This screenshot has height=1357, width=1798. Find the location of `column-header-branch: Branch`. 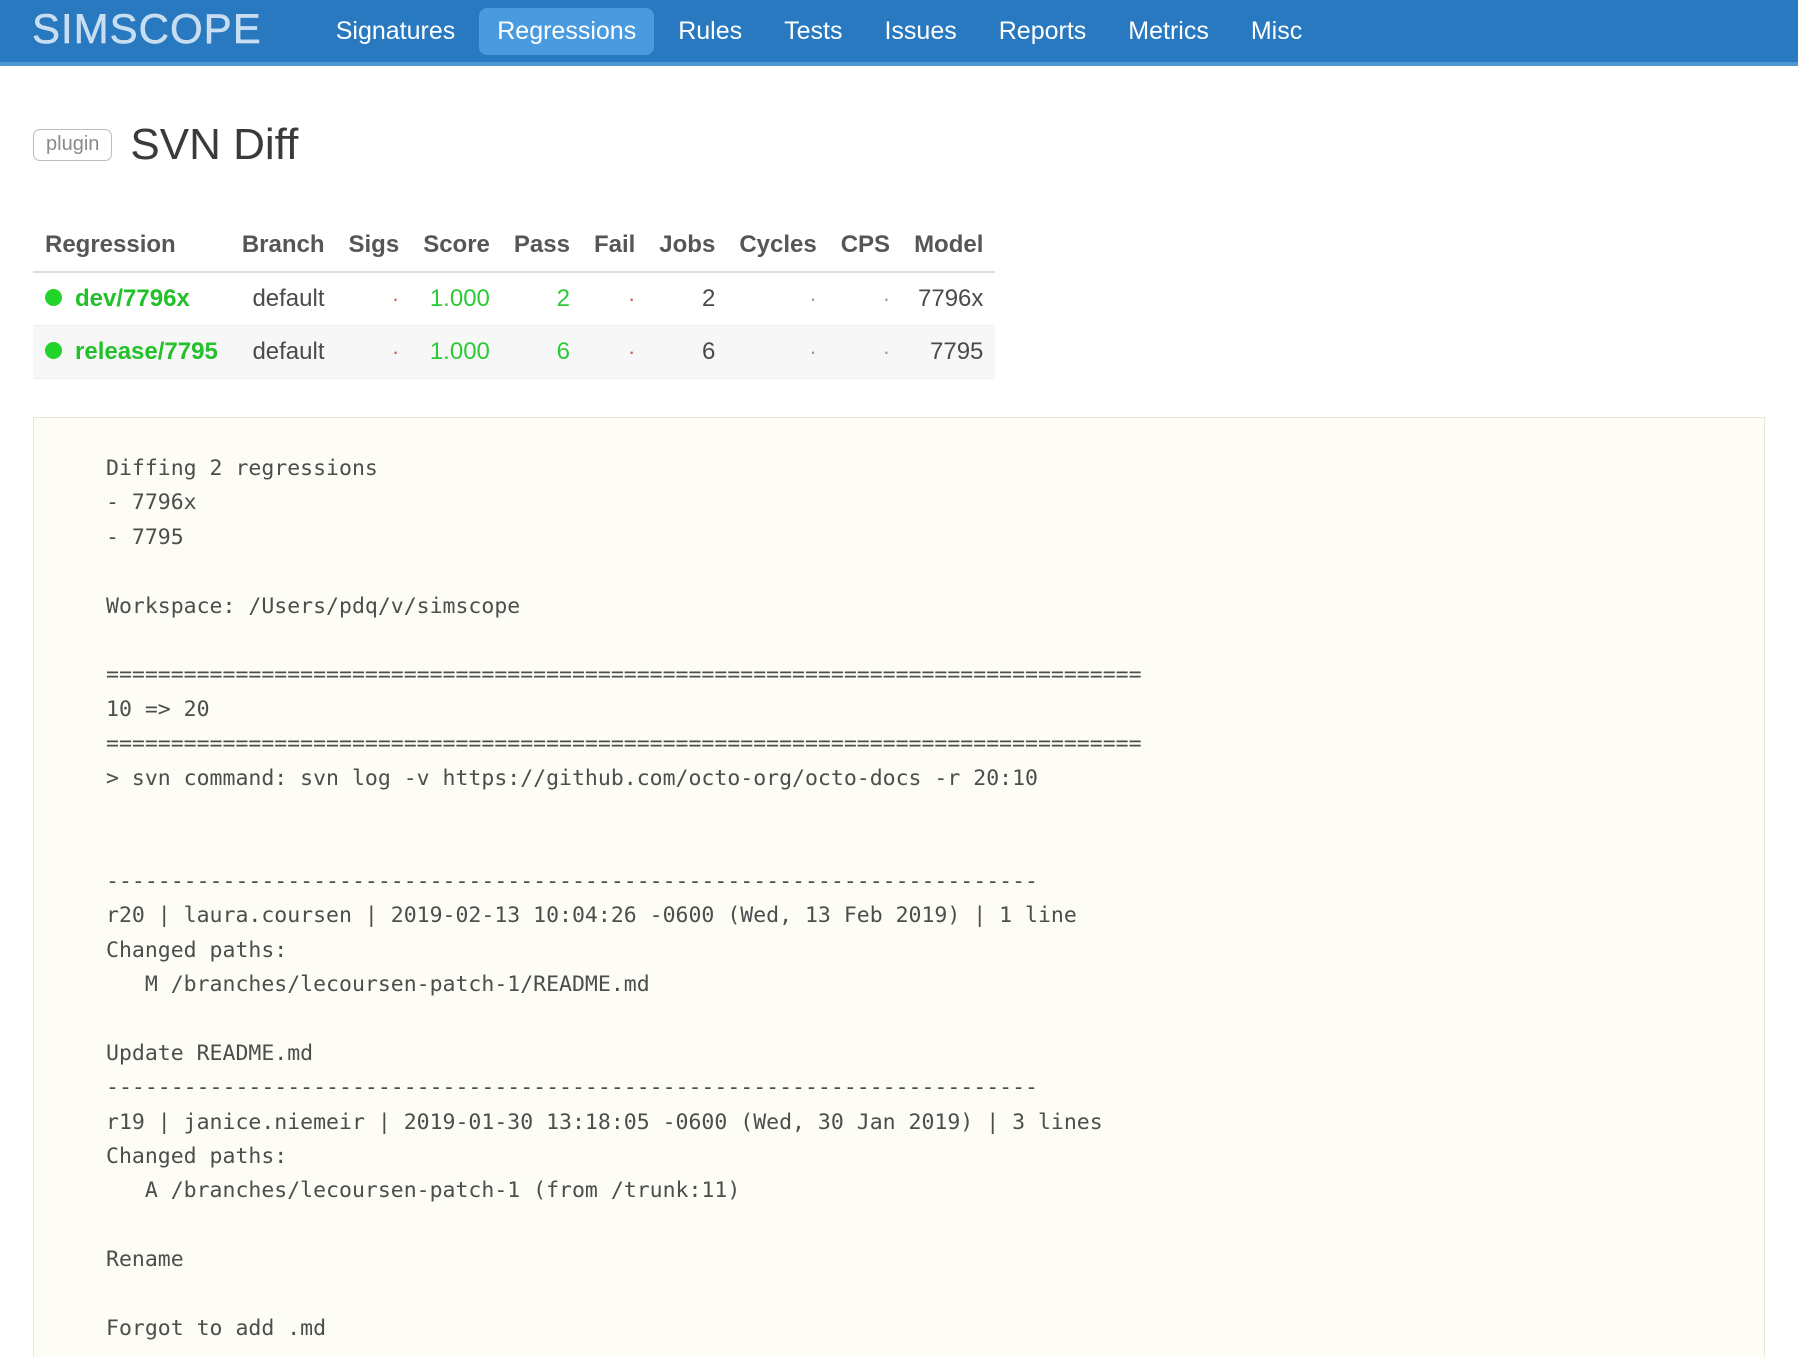

column-header-branch: Branch is located at coordinates (283, 248).